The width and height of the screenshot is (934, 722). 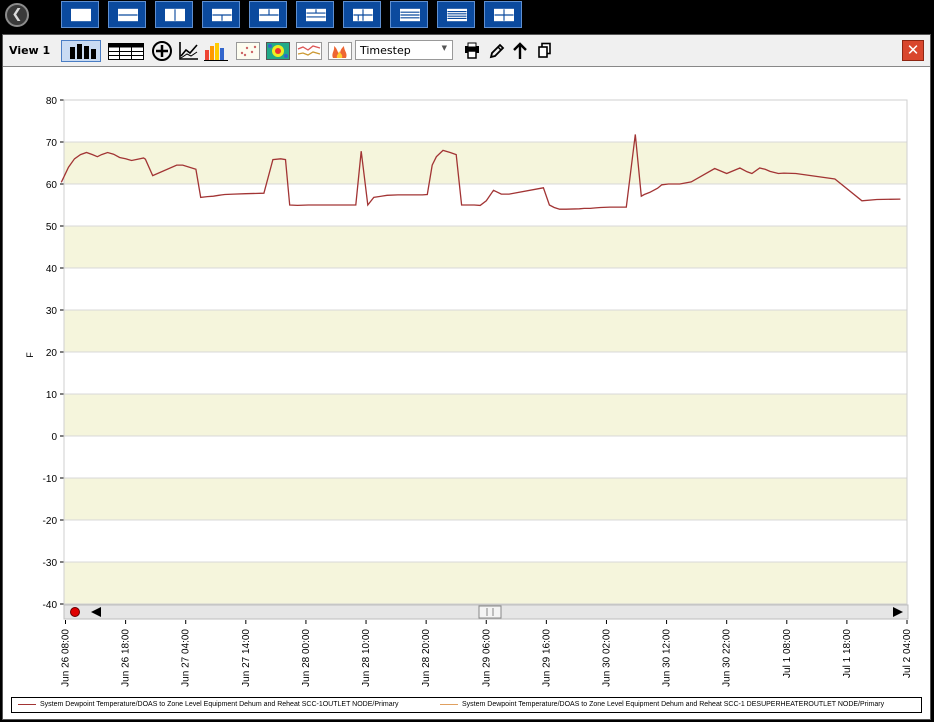 I want to click on y-tick-label: 50, so click(x=52, y=227).